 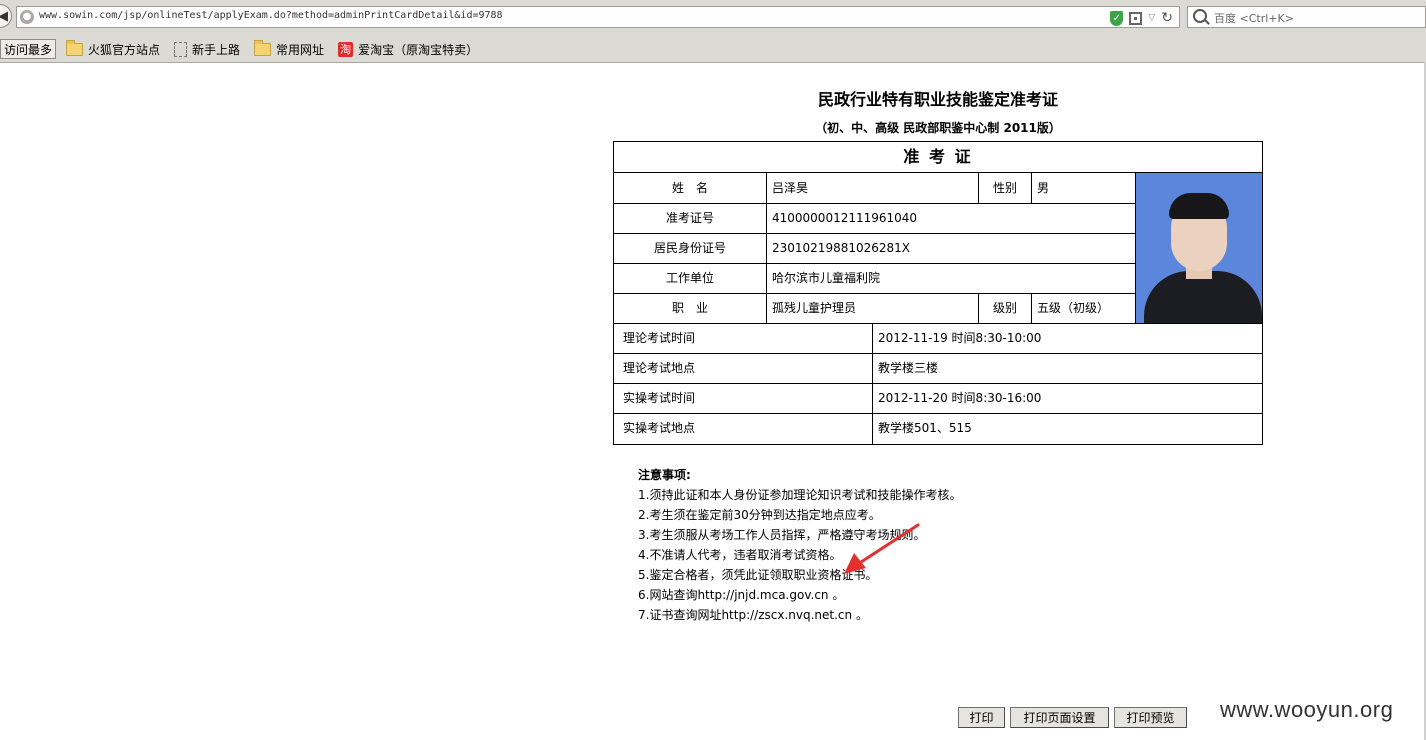 I want to click on bookmarks-bar: 访问最多 火狐官方站点 新手上路 常用网址 淘 爱淘宝（原淘宝特卖）, so click(x=244, y=49).